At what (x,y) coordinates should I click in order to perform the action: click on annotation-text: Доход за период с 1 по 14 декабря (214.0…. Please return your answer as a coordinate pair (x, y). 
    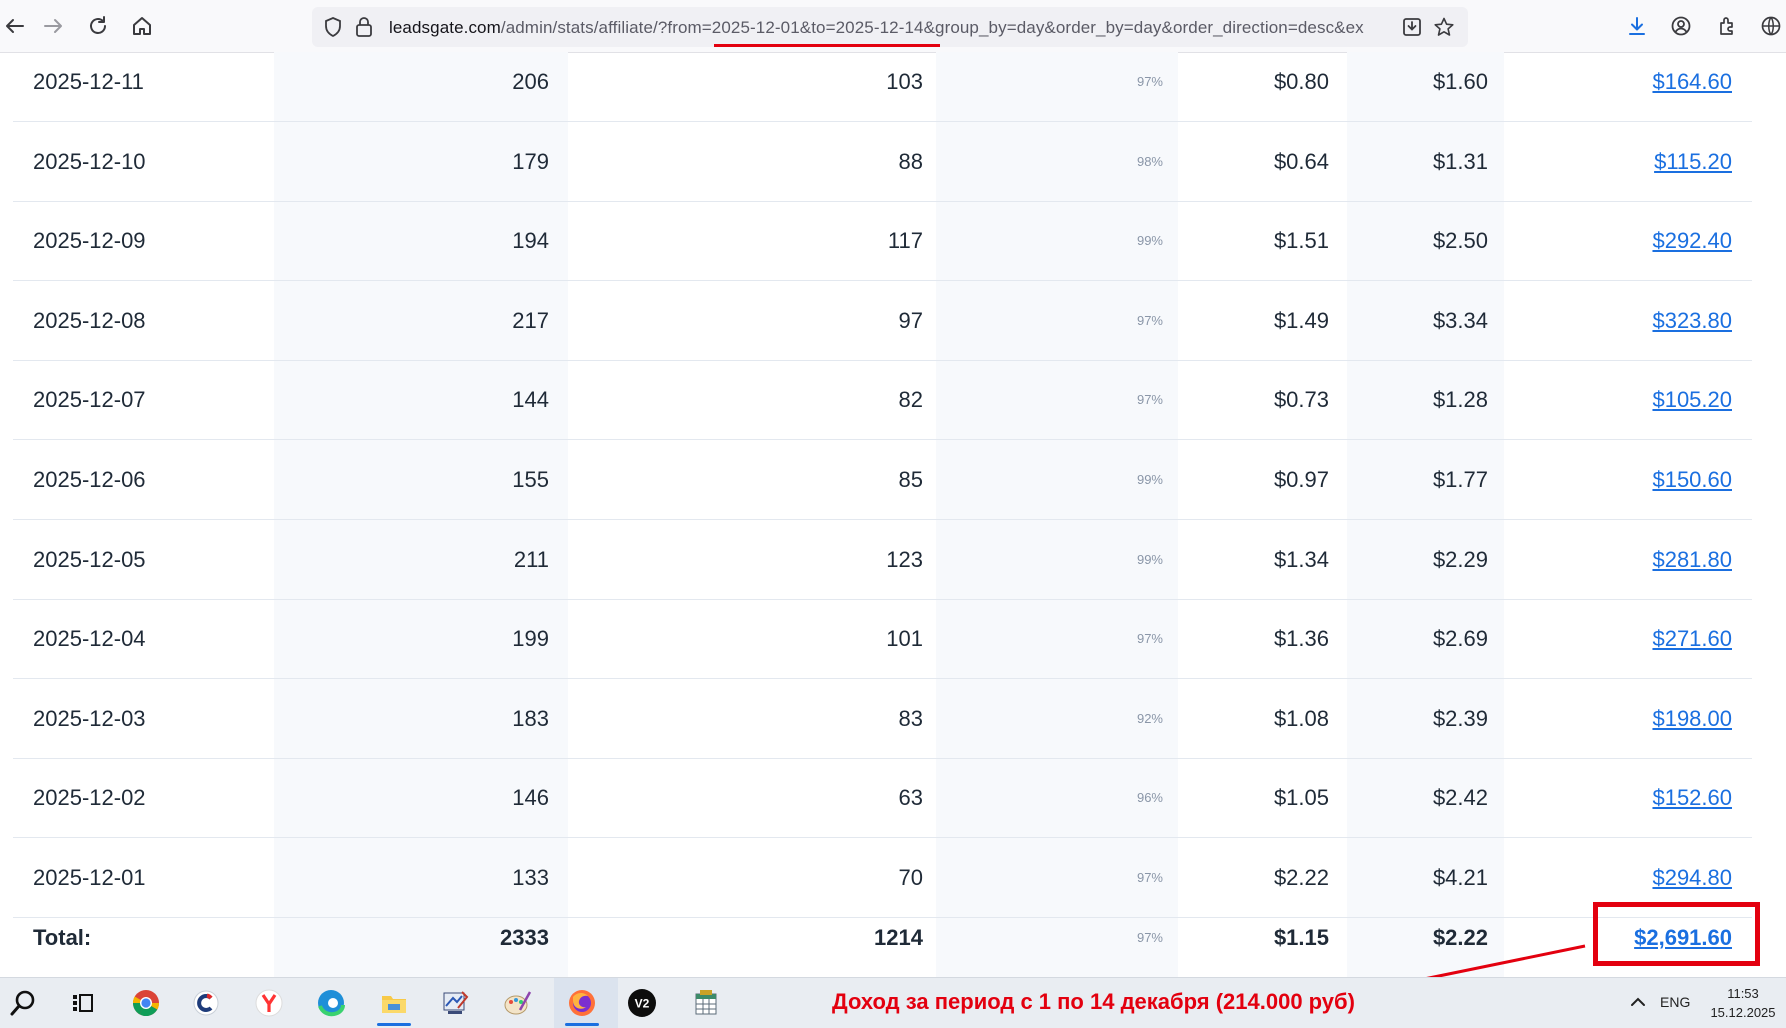
    Looking at the image, I should click on (1093, 1001).